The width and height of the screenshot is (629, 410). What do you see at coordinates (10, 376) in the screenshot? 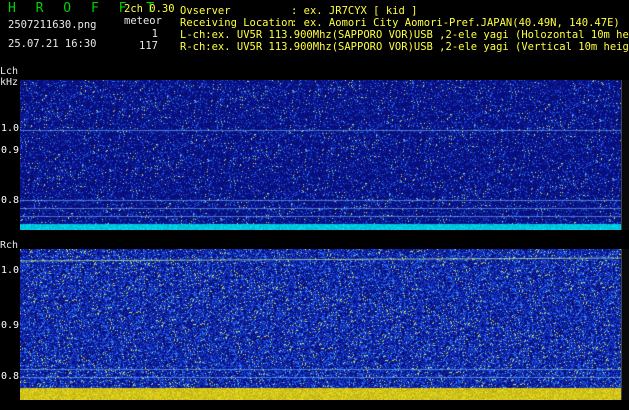
I see `rch-tick-0-8: 0.8` at bounding box center [10, 376].